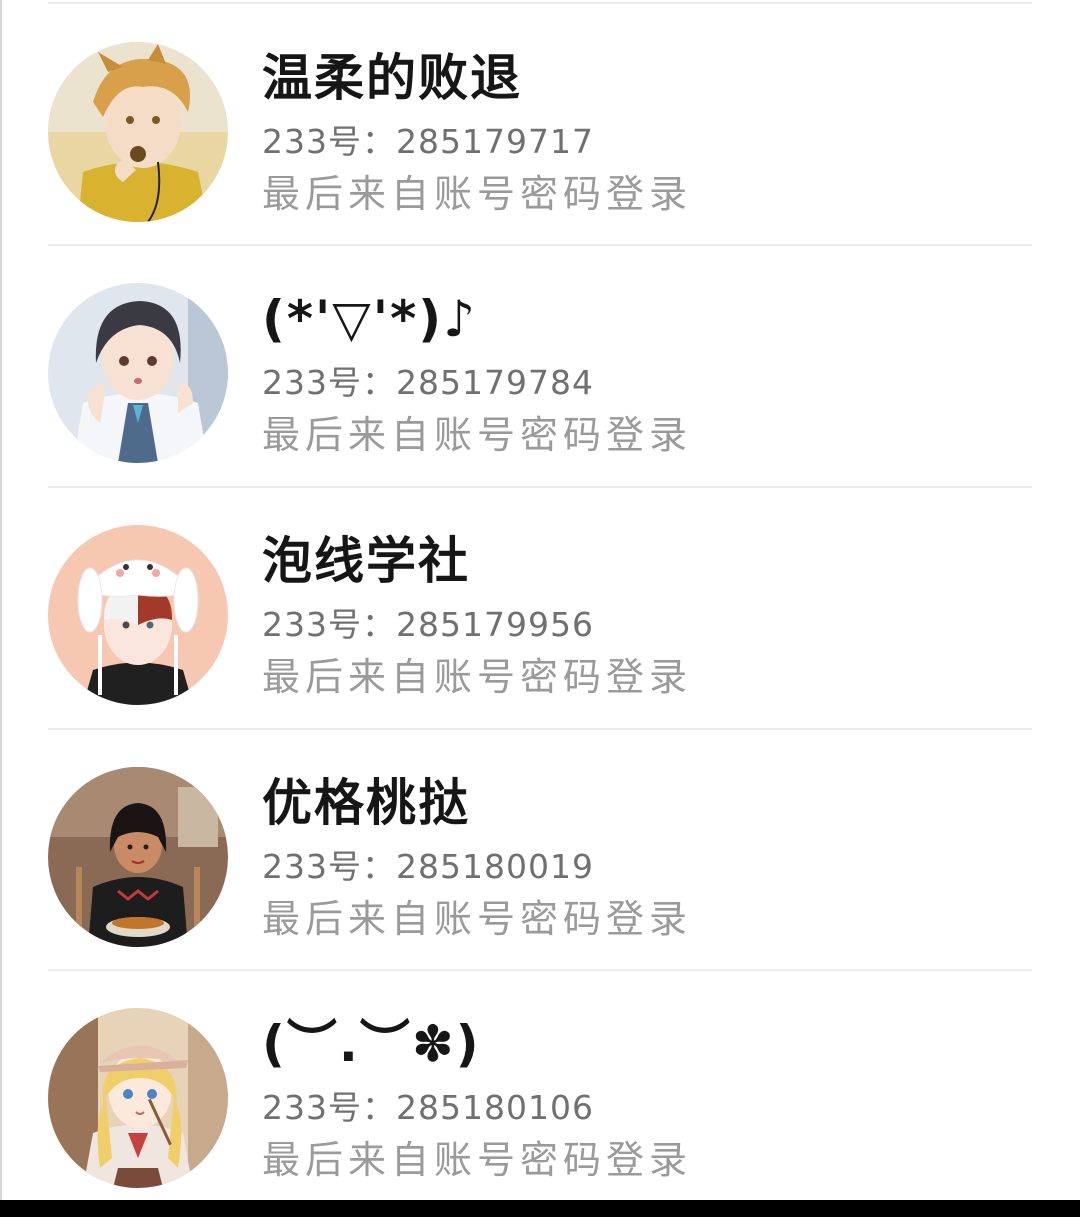  I want to click on account-nickname: 温柔的败退, so click(392, 78).